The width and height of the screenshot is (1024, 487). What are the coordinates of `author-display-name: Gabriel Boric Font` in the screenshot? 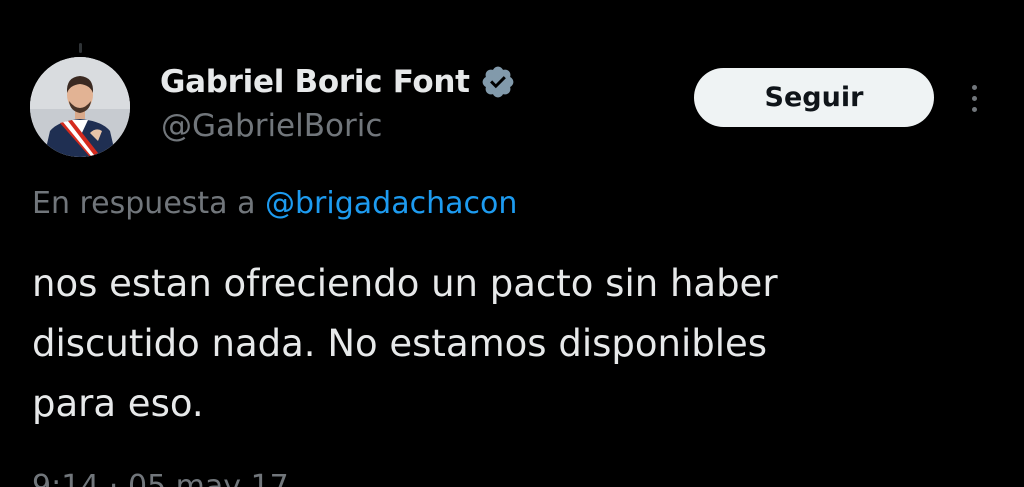 It's located at (315, 82).